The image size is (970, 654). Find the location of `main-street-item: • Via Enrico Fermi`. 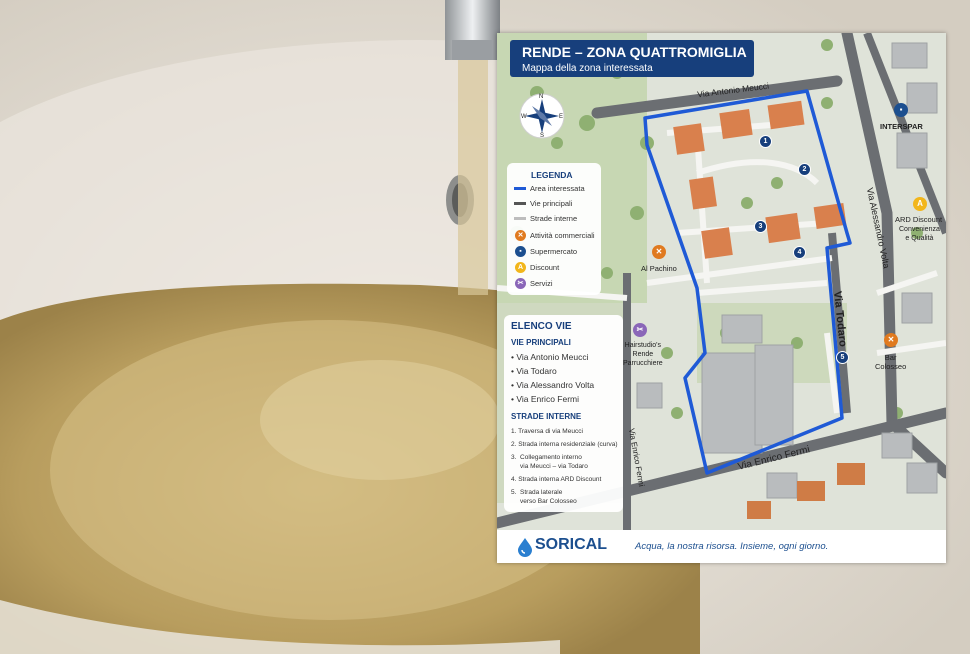

main-street-item: • Via Enrico Fermi is located at coordinates (545, 399).